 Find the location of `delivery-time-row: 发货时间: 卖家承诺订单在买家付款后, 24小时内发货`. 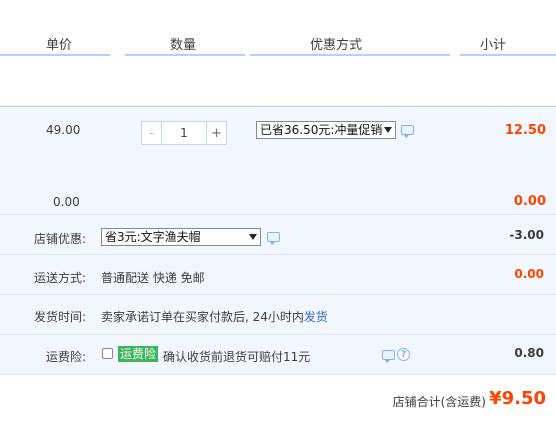

delivery-time-row: 发货时间: 卖家承诺订单在买家付款后, 24小时内发货 is located at coordinates (278, 314).